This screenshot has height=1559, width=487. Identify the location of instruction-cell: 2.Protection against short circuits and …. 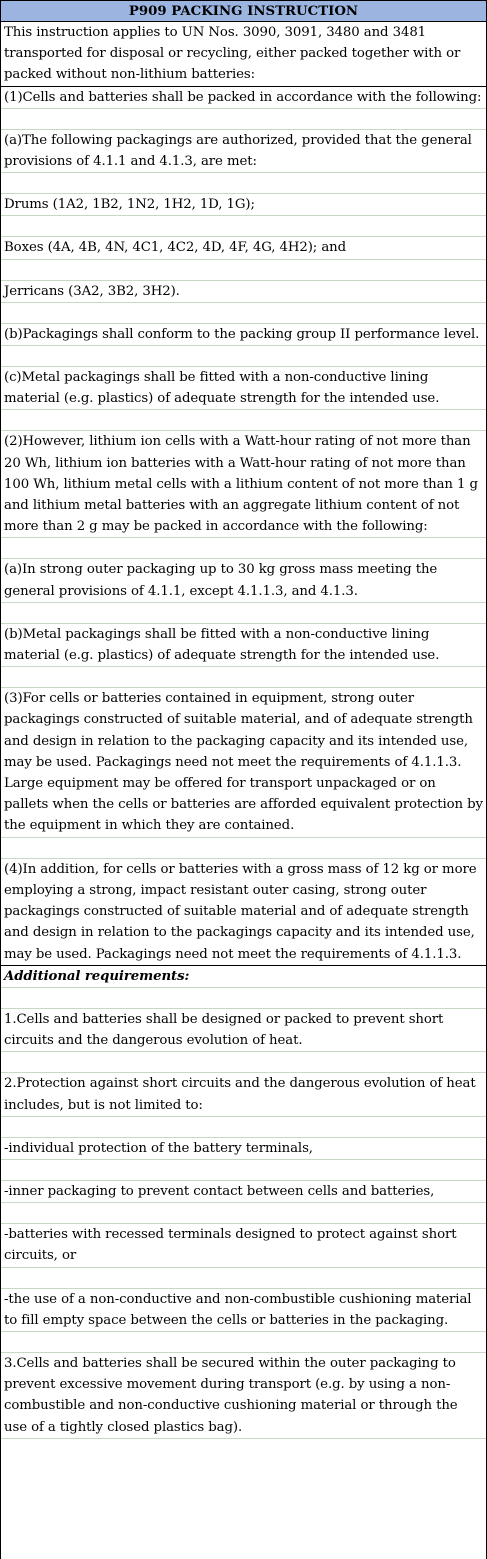
(243, 1095).